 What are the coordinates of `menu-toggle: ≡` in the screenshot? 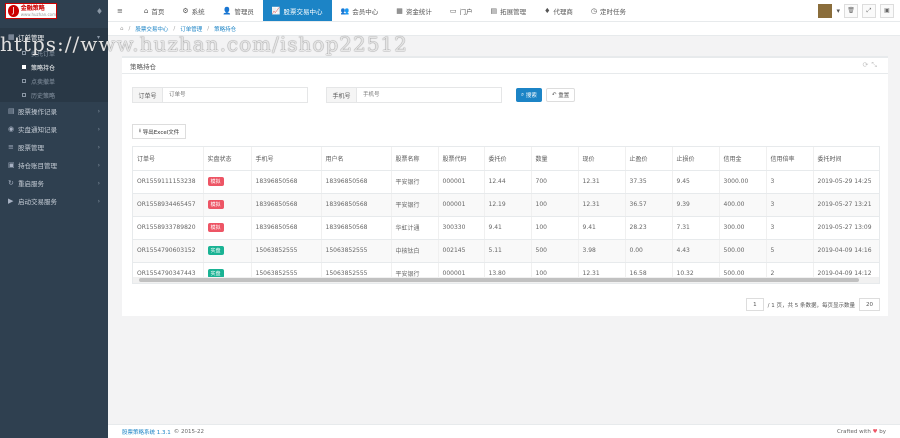 It's located at (121, 10).